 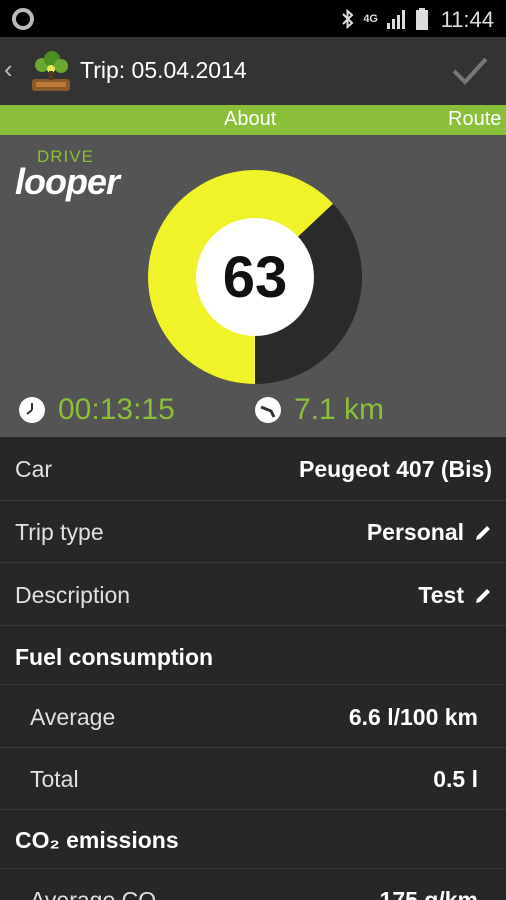 What do you see at coordinates (370, 19) in the screenshot?
I see `network-type-label: 4G` at bounding box center [370, 19].